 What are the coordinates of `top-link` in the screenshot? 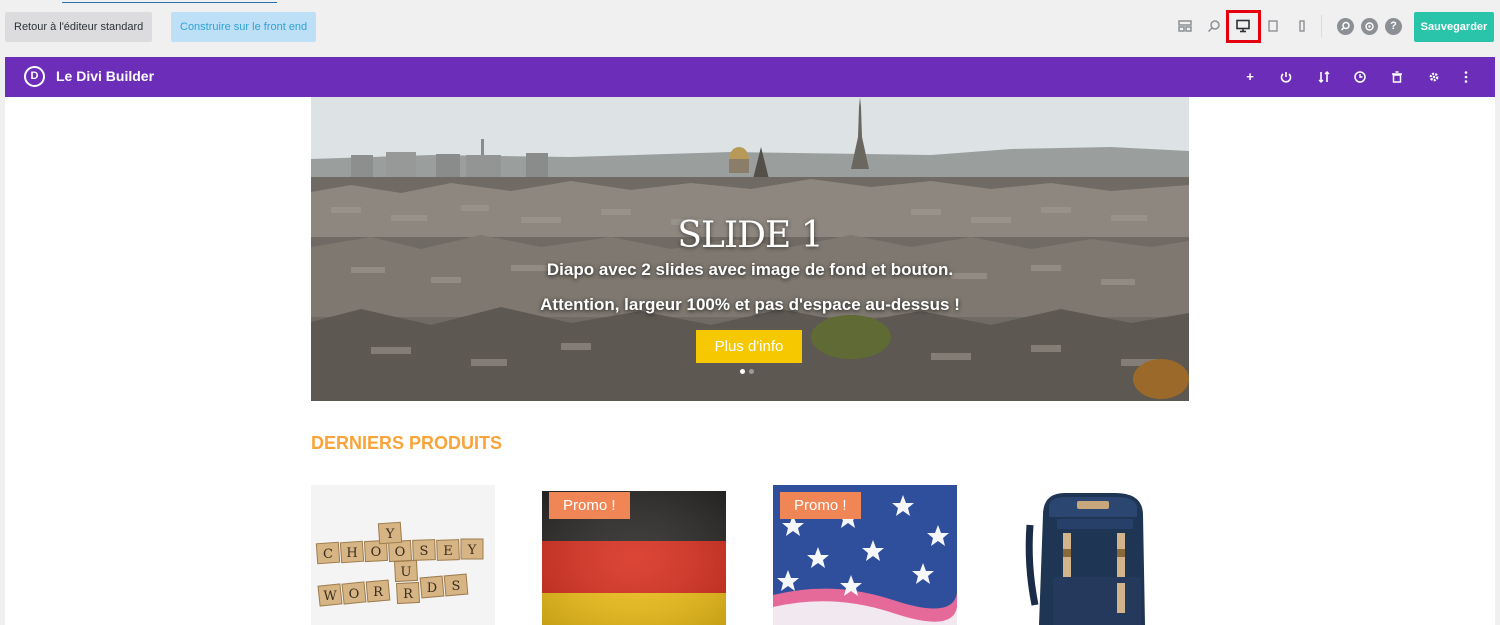 It's located at (169, 1).